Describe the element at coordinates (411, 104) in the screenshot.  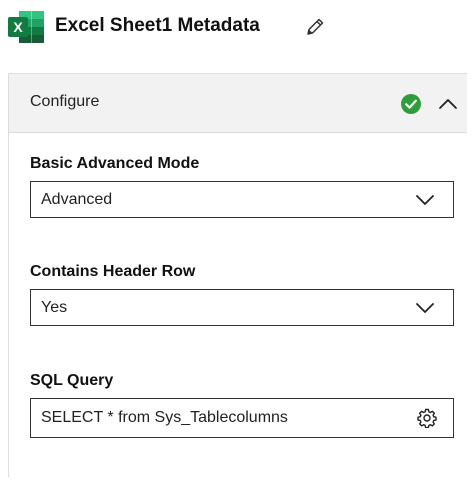
I see `check-circle-icon` at that location.